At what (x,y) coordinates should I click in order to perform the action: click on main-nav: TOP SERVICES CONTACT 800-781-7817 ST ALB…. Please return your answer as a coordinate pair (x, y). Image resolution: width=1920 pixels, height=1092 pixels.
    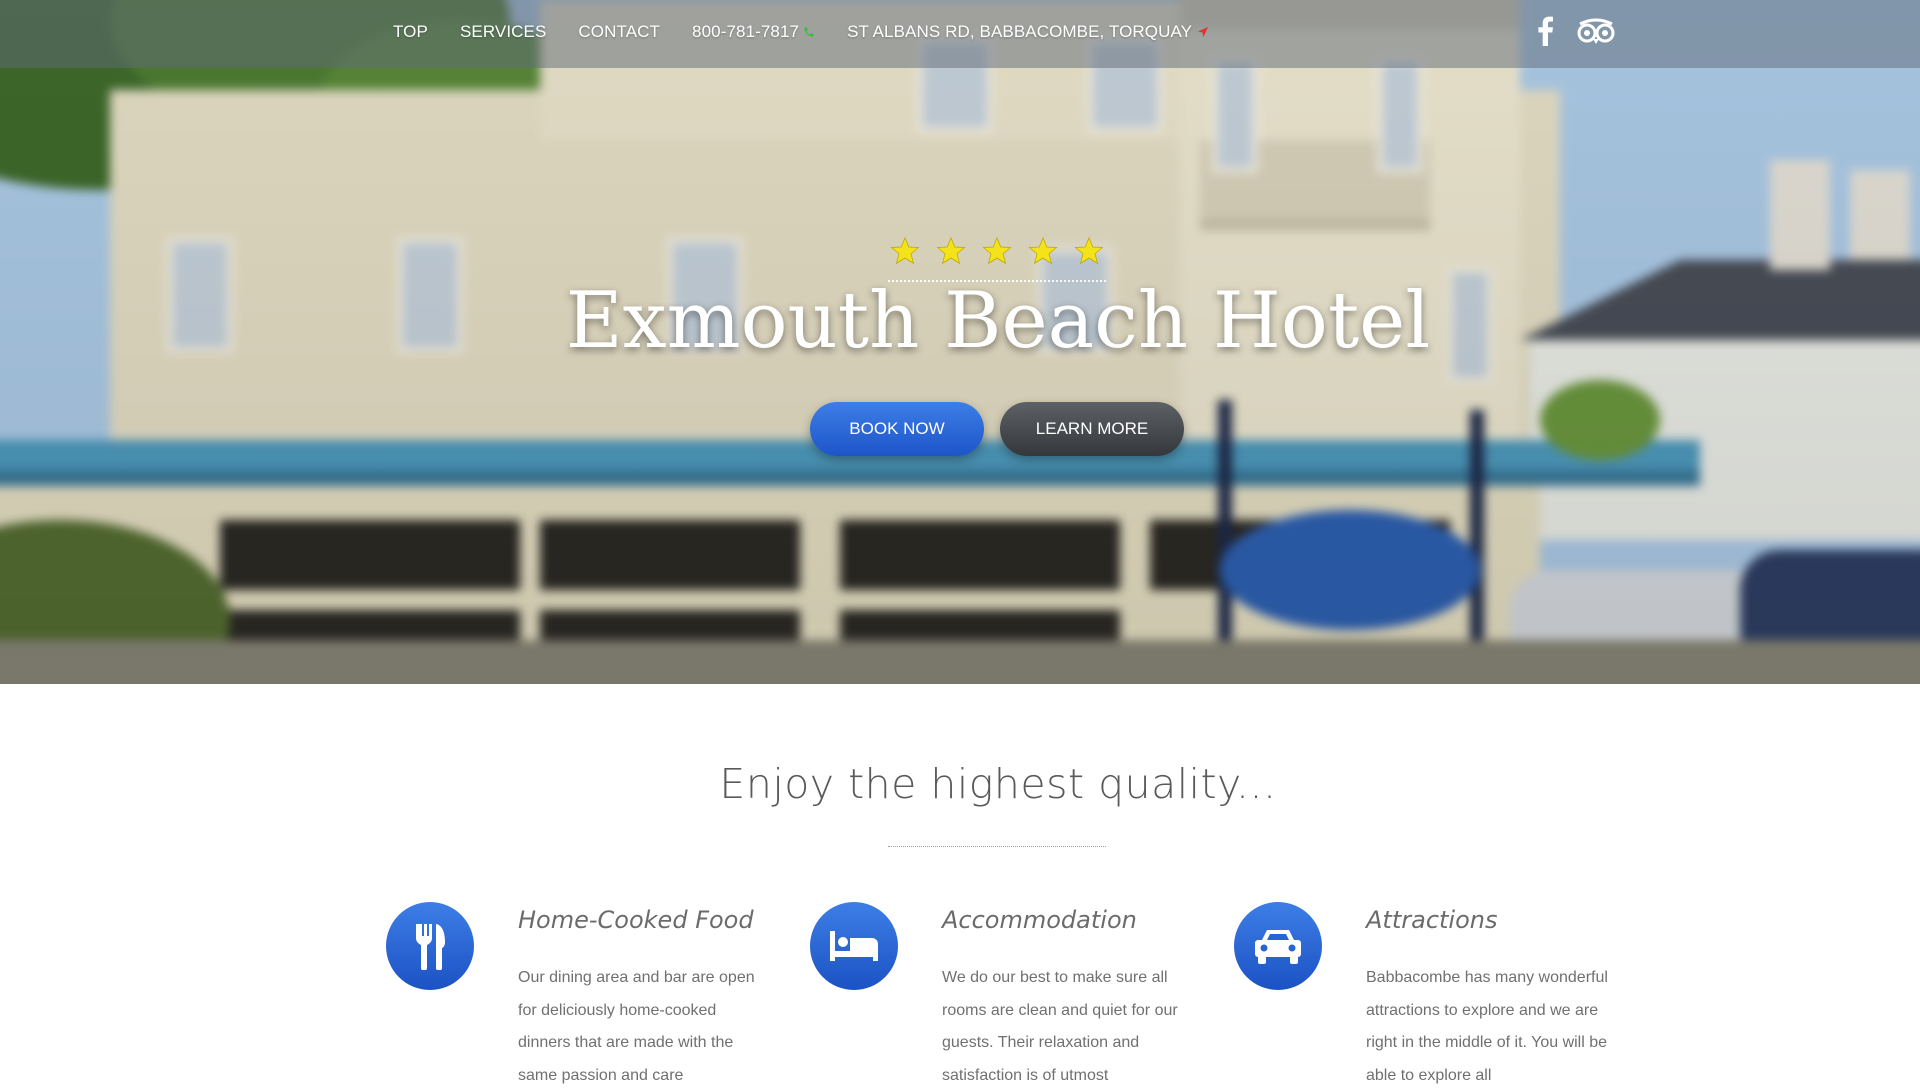
    Looking at the image, I should click on (817, 32).